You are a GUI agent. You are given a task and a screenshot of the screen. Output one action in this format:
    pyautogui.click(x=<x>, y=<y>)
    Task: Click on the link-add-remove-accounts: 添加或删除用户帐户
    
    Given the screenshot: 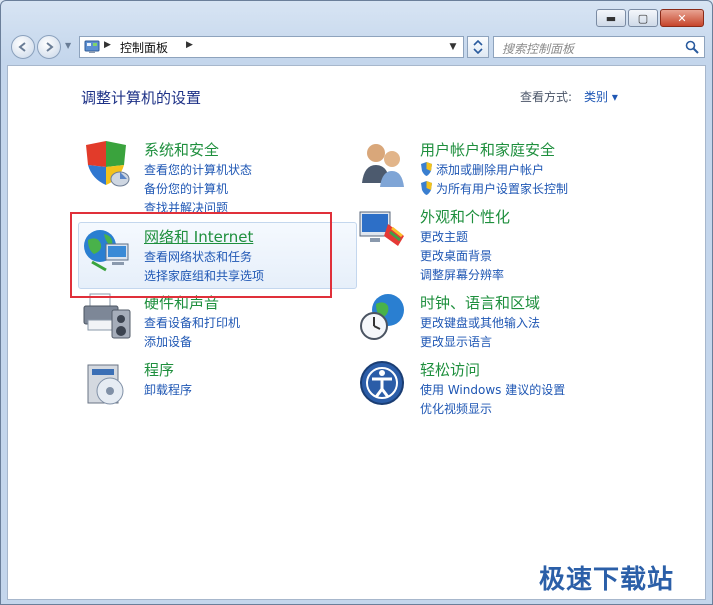 What is the action you would take?
    pyautogui.click(x=490, y=169)
    